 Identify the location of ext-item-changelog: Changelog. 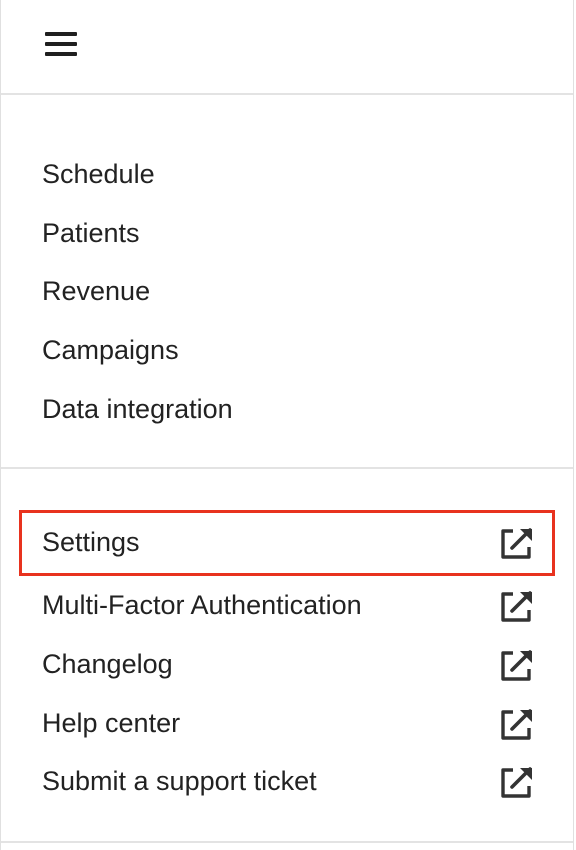
(287, 665).